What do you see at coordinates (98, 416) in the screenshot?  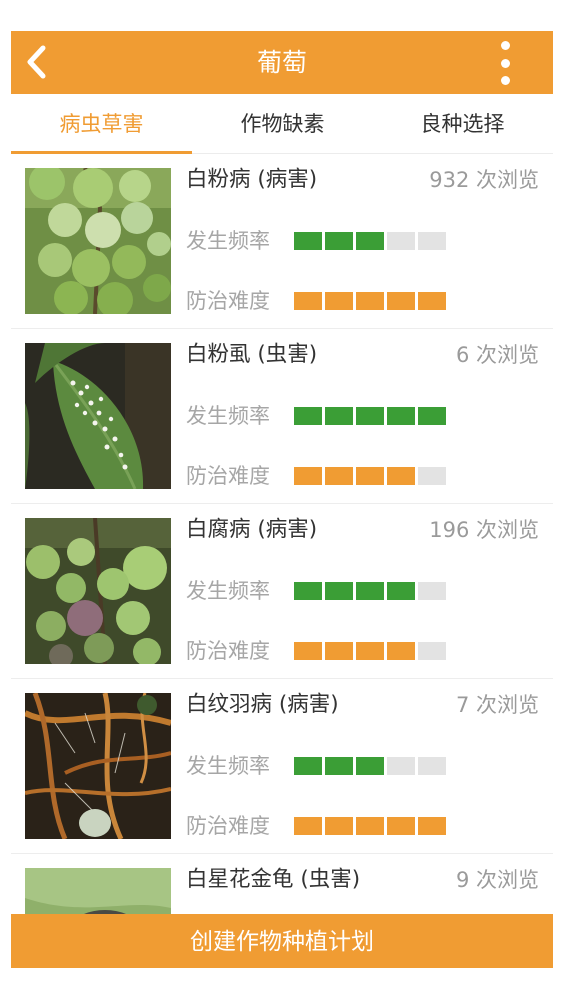 I see `whitefly-leaf-photo` at bounding box center [98, 416].